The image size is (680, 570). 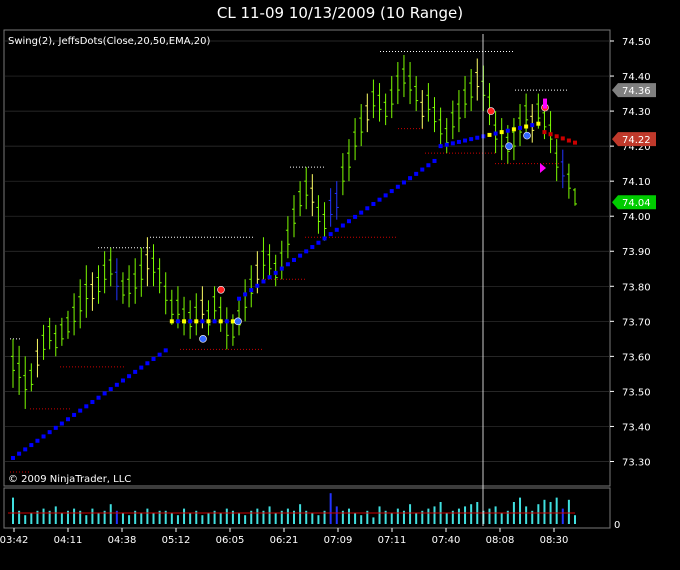 I want to click on copyright-label: © 2009 NinjaTrader, LLC, so click(x=69, y=479).